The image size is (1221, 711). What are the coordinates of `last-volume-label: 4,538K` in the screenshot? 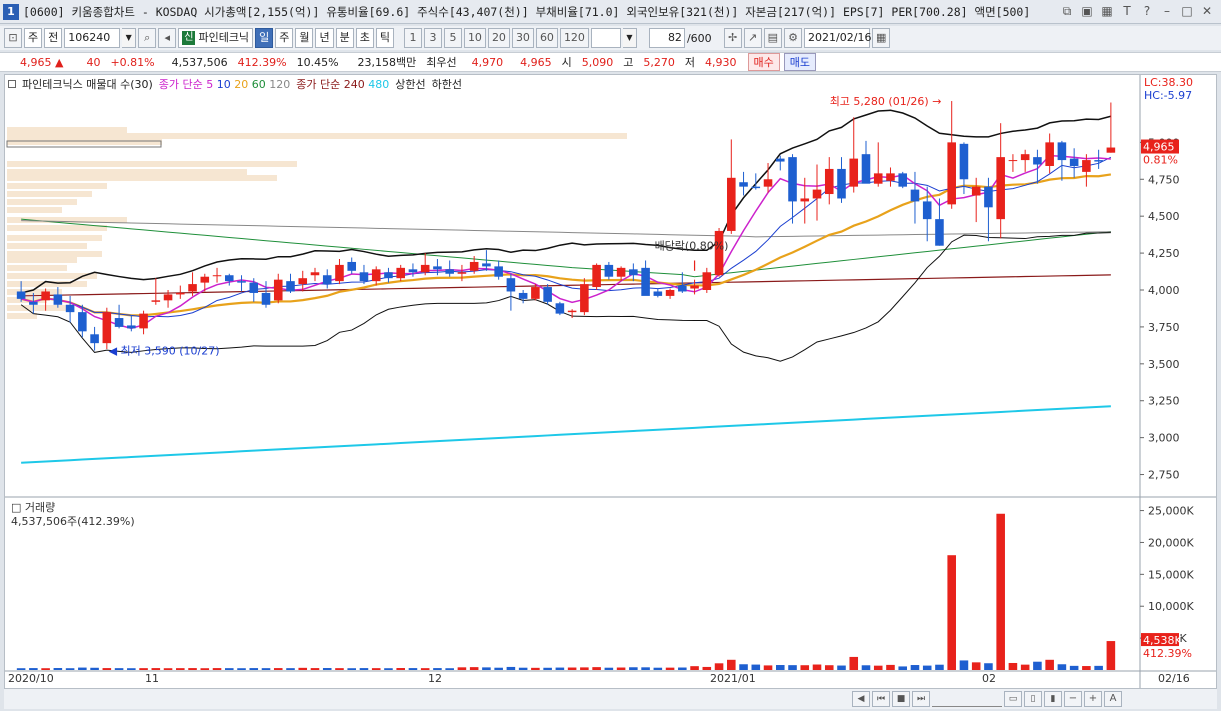 It's located at (1162, 640).